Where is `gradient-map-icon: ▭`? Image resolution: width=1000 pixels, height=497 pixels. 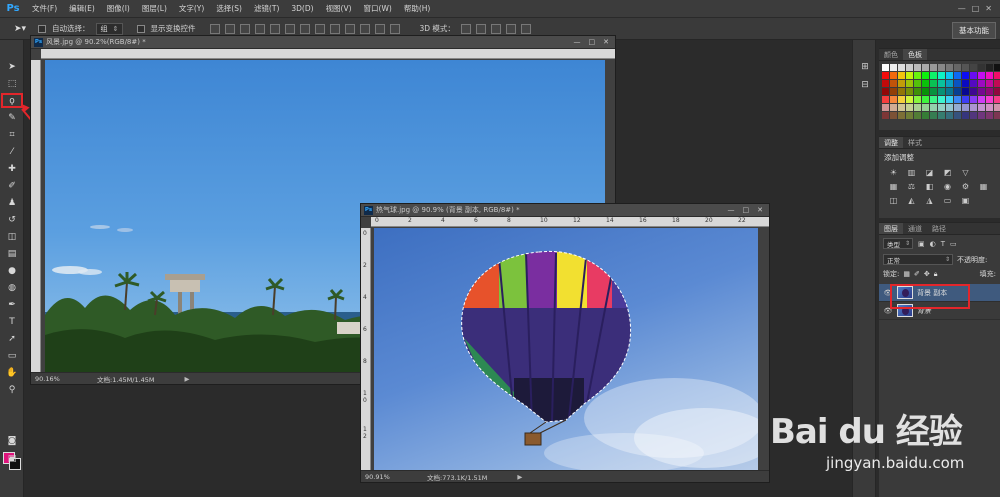
gradient-map-icon: ▭ is located at coordinates (947, 200).